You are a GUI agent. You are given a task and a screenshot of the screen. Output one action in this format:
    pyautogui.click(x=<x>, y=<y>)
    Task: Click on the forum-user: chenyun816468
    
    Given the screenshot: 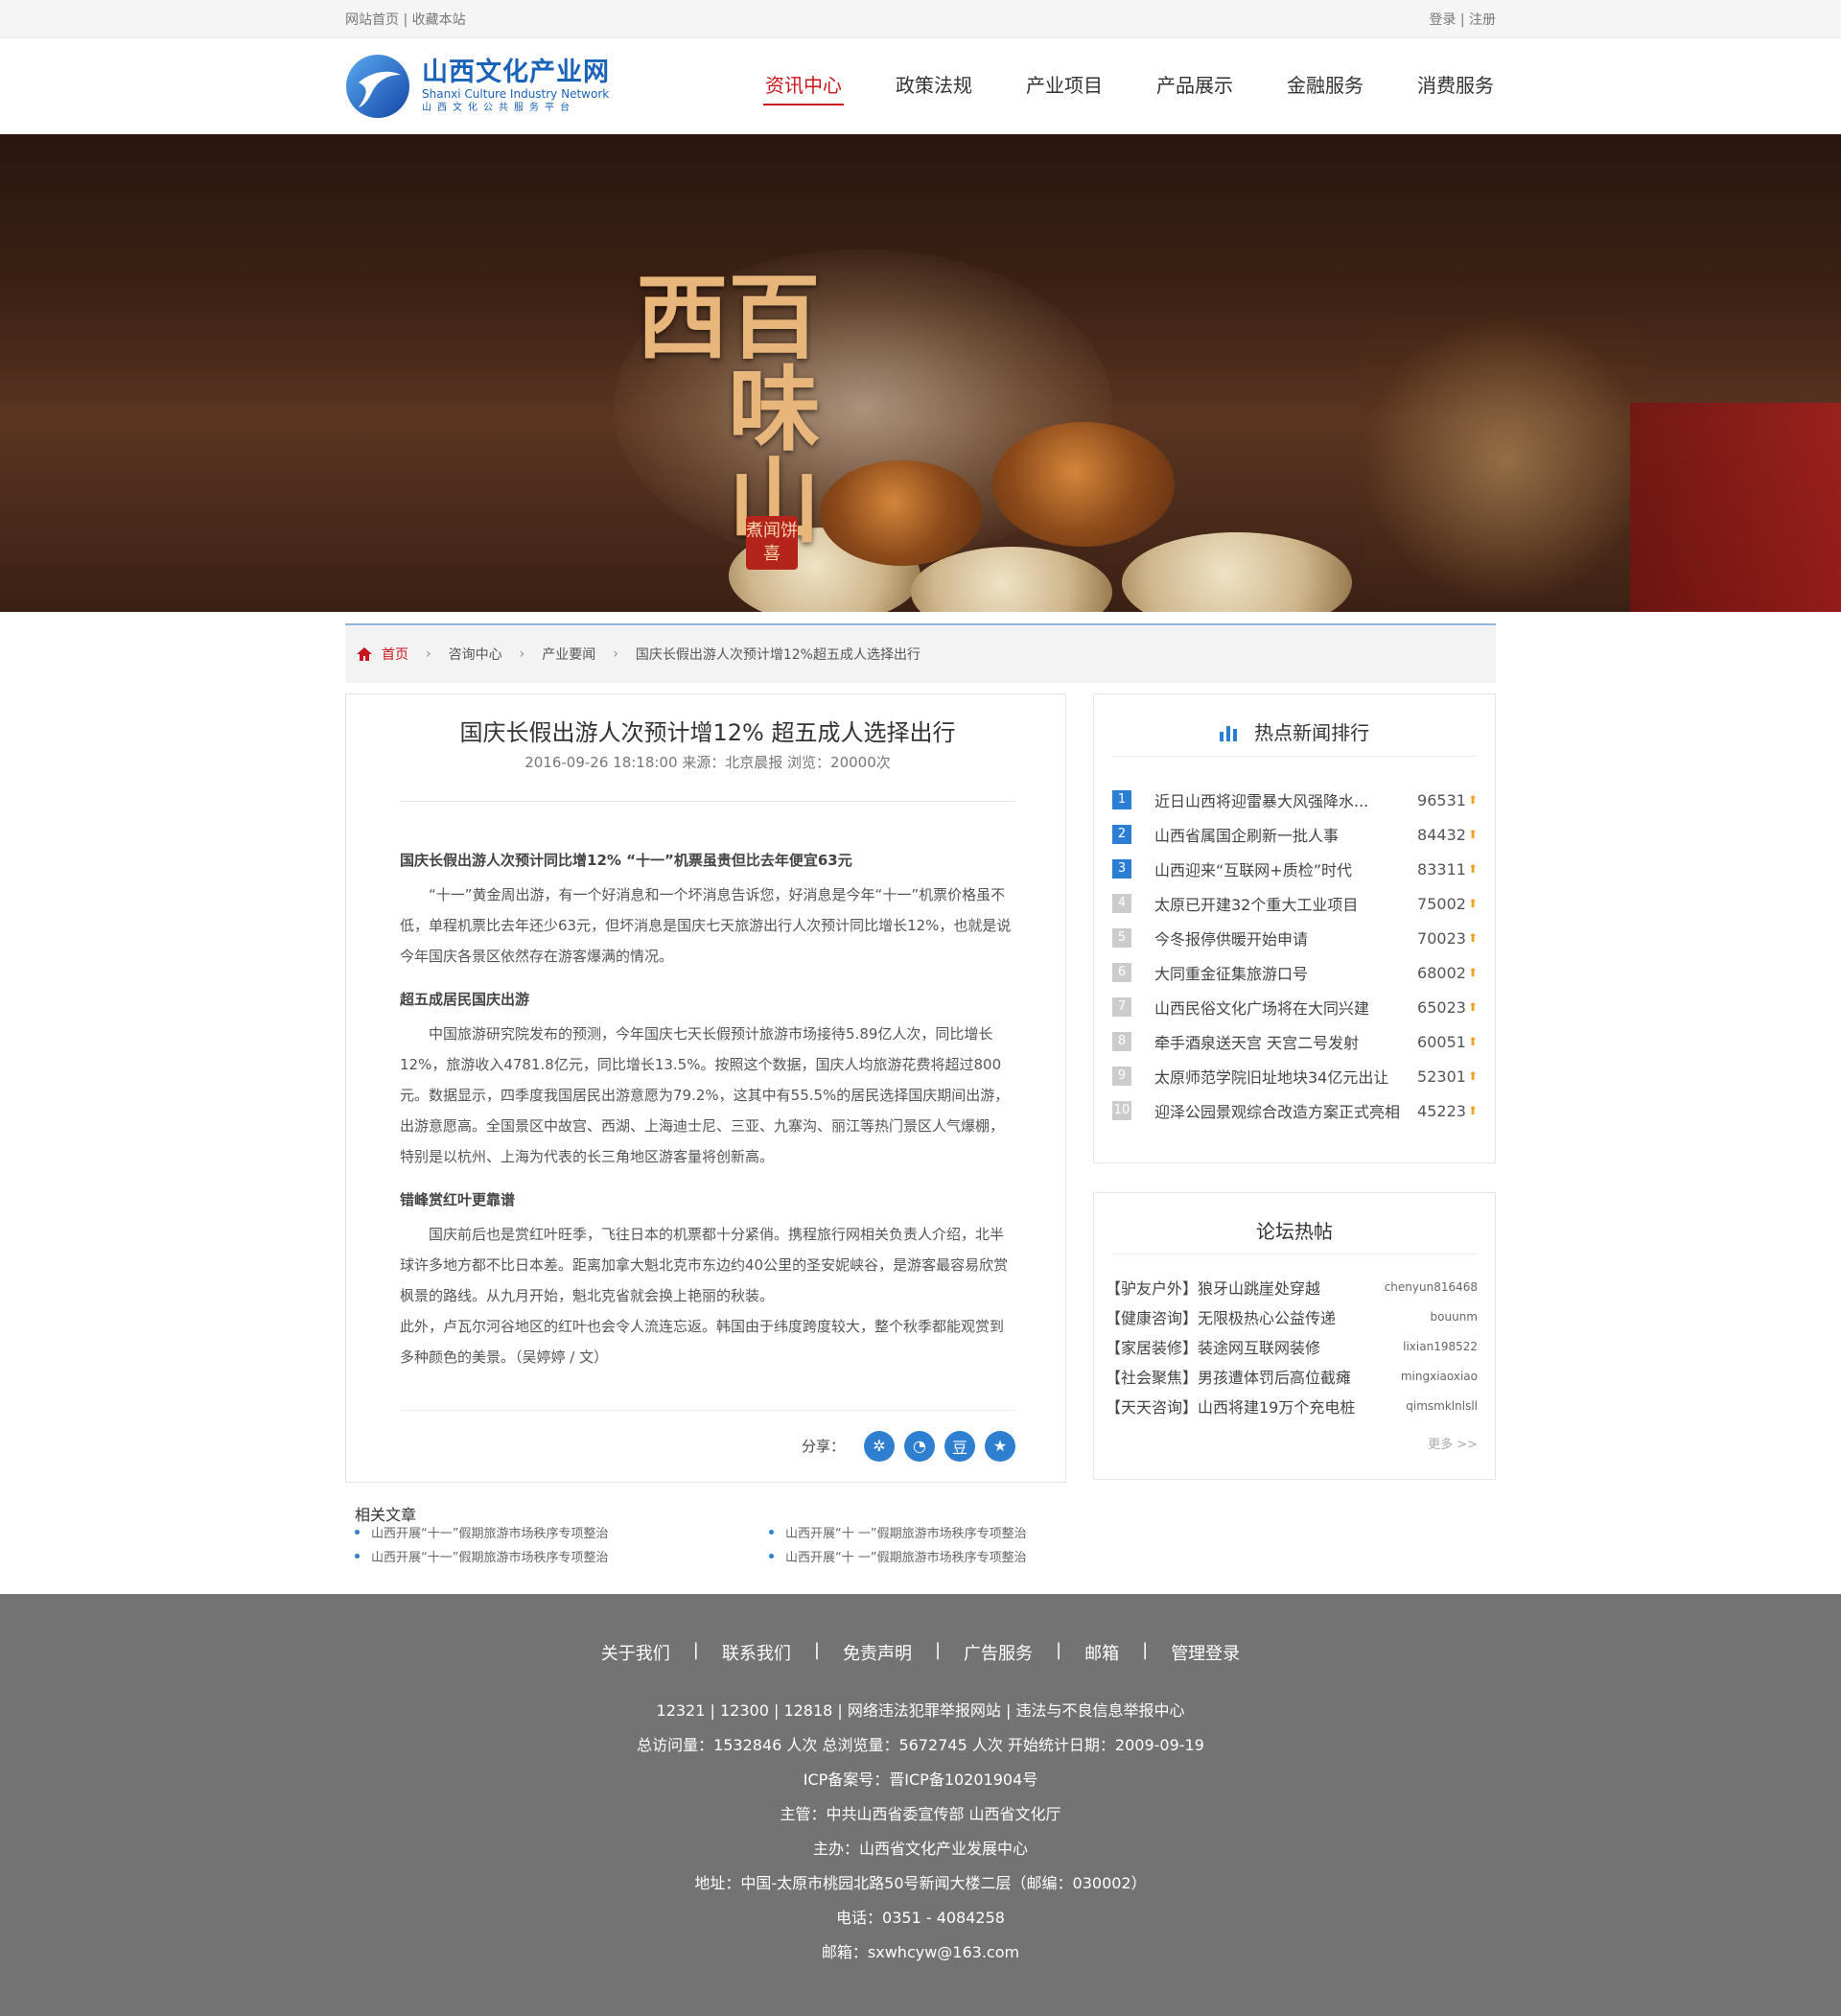 What is the action you would take?
    pyautogui.click(x=1431, y=1286)
    